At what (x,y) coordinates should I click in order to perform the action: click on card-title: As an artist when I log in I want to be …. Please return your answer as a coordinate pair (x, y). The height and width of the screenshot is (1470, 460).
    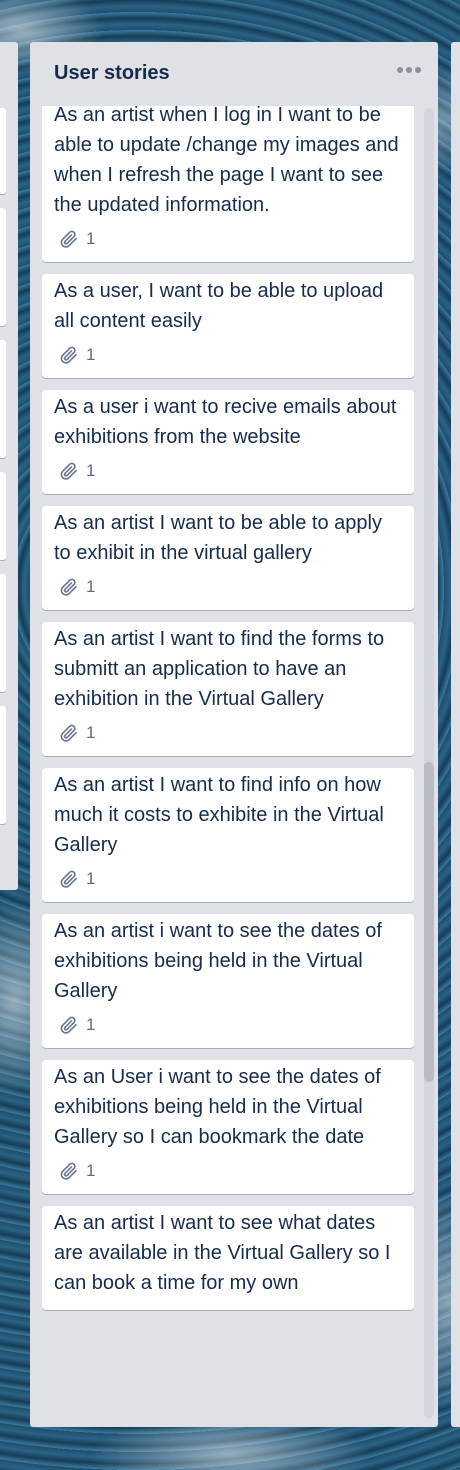
    Looking at the image, I should click on (226, 161).